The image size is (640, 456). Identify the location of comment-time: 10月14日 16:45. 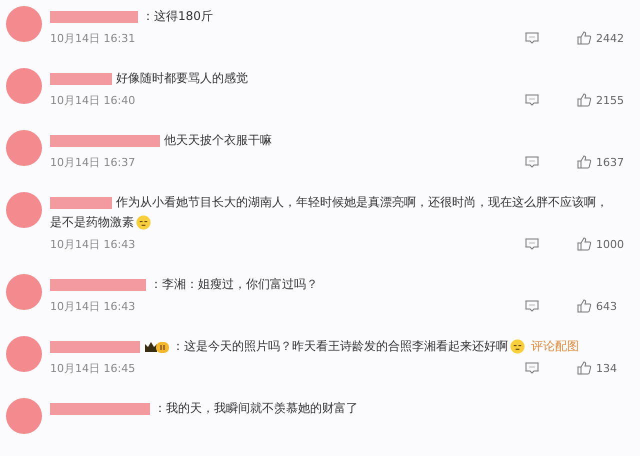
(93, 368).